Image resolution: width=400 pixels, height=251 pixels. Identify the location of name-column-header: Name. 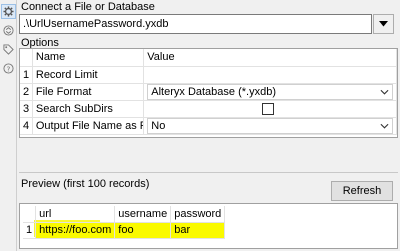
(88, 58).